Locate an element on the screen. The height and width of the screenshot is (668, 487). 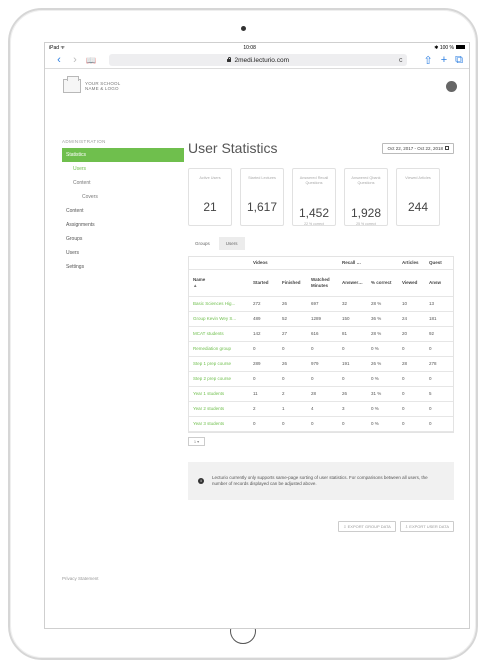
address-bar: 2medi.lecturio.com c is located at coordinates (258, 60).